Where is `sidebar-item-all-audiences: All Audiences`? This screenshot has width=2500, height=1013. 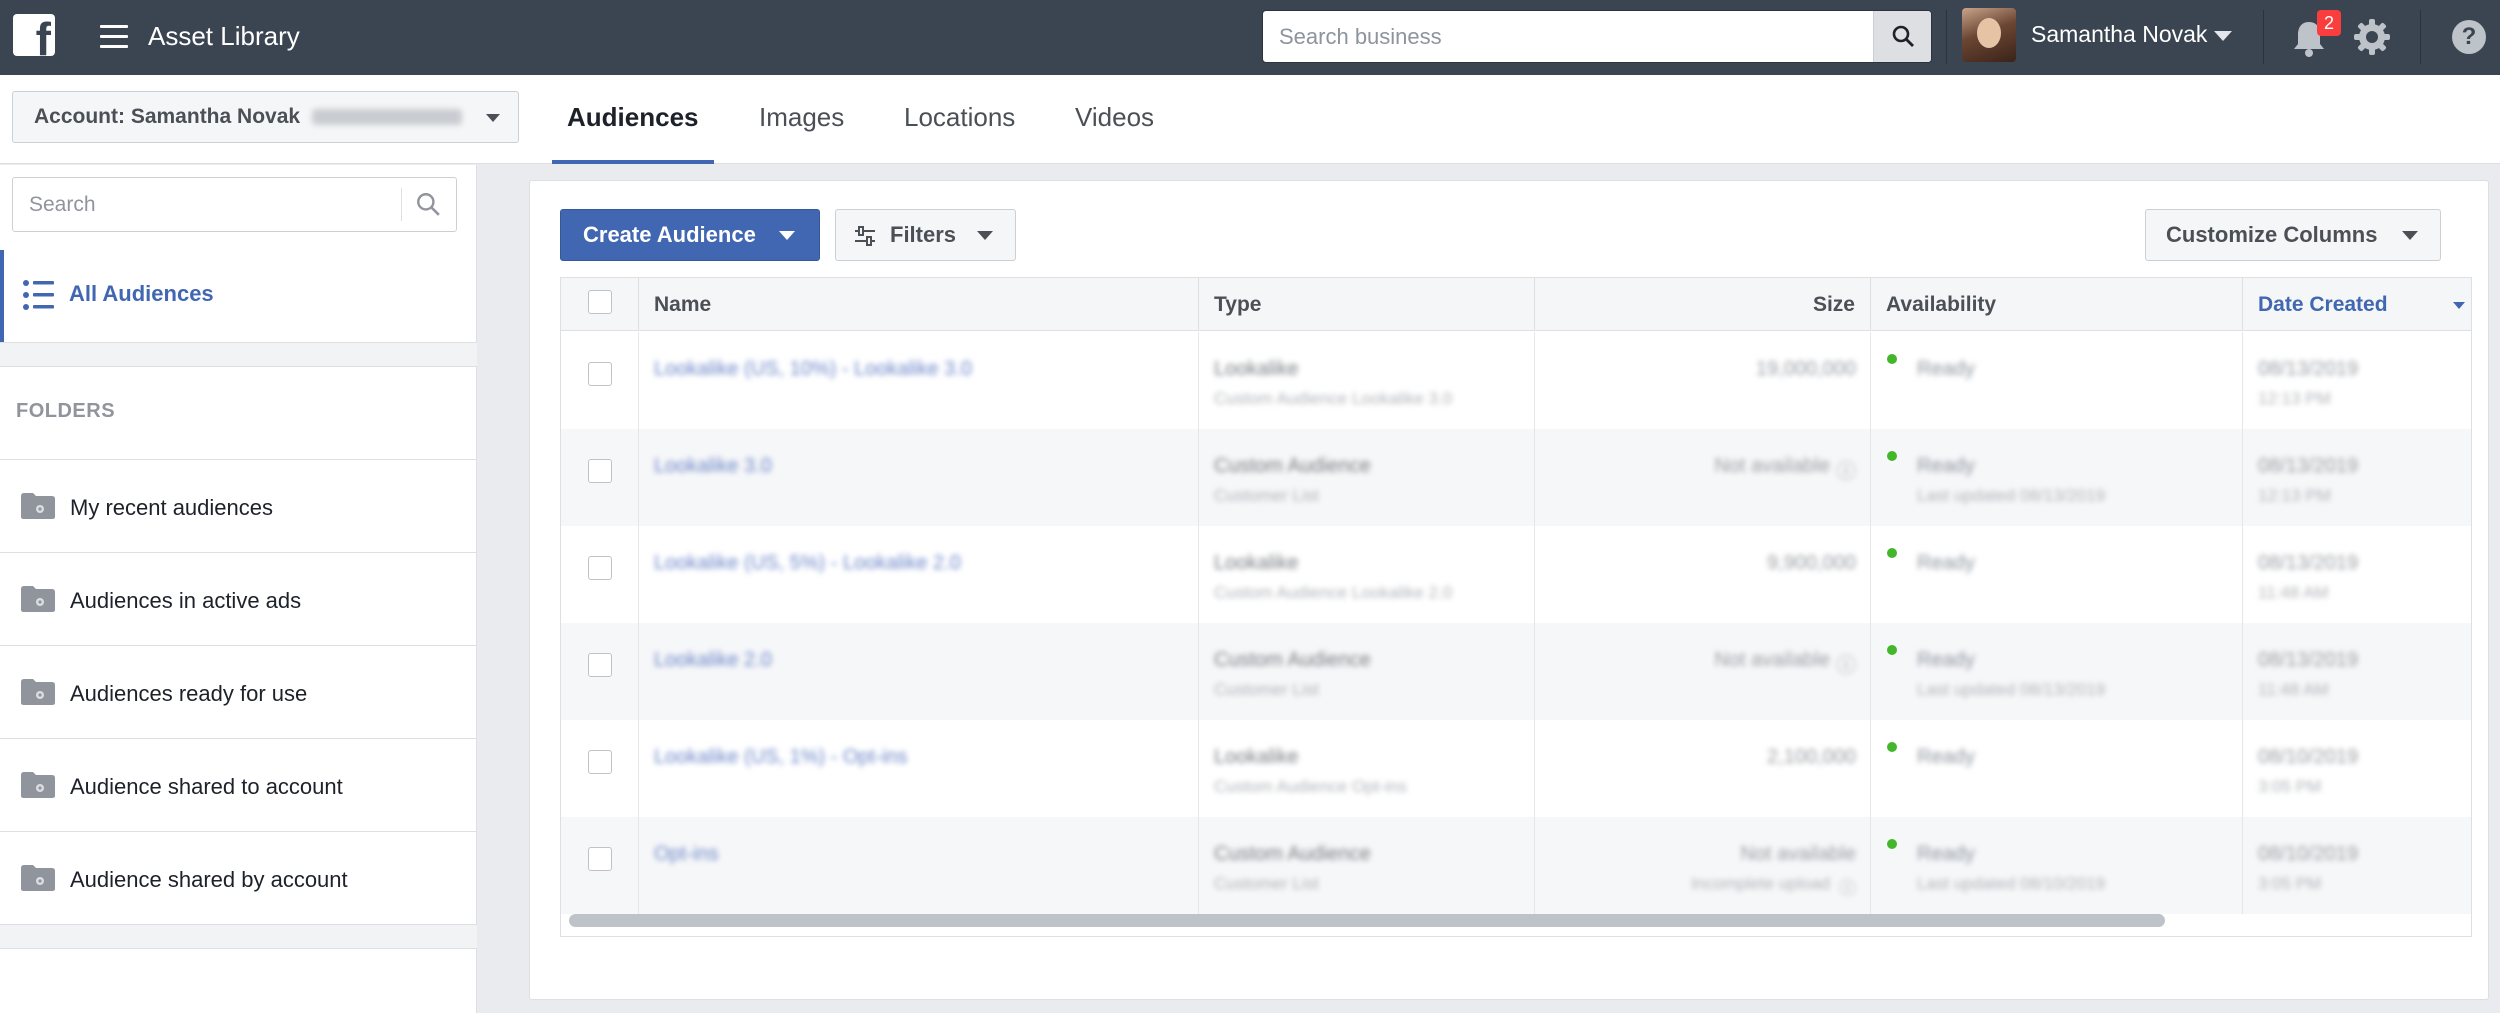
sidebar-item-all-audiences: All Audiences is located at coordinates (238, 296).